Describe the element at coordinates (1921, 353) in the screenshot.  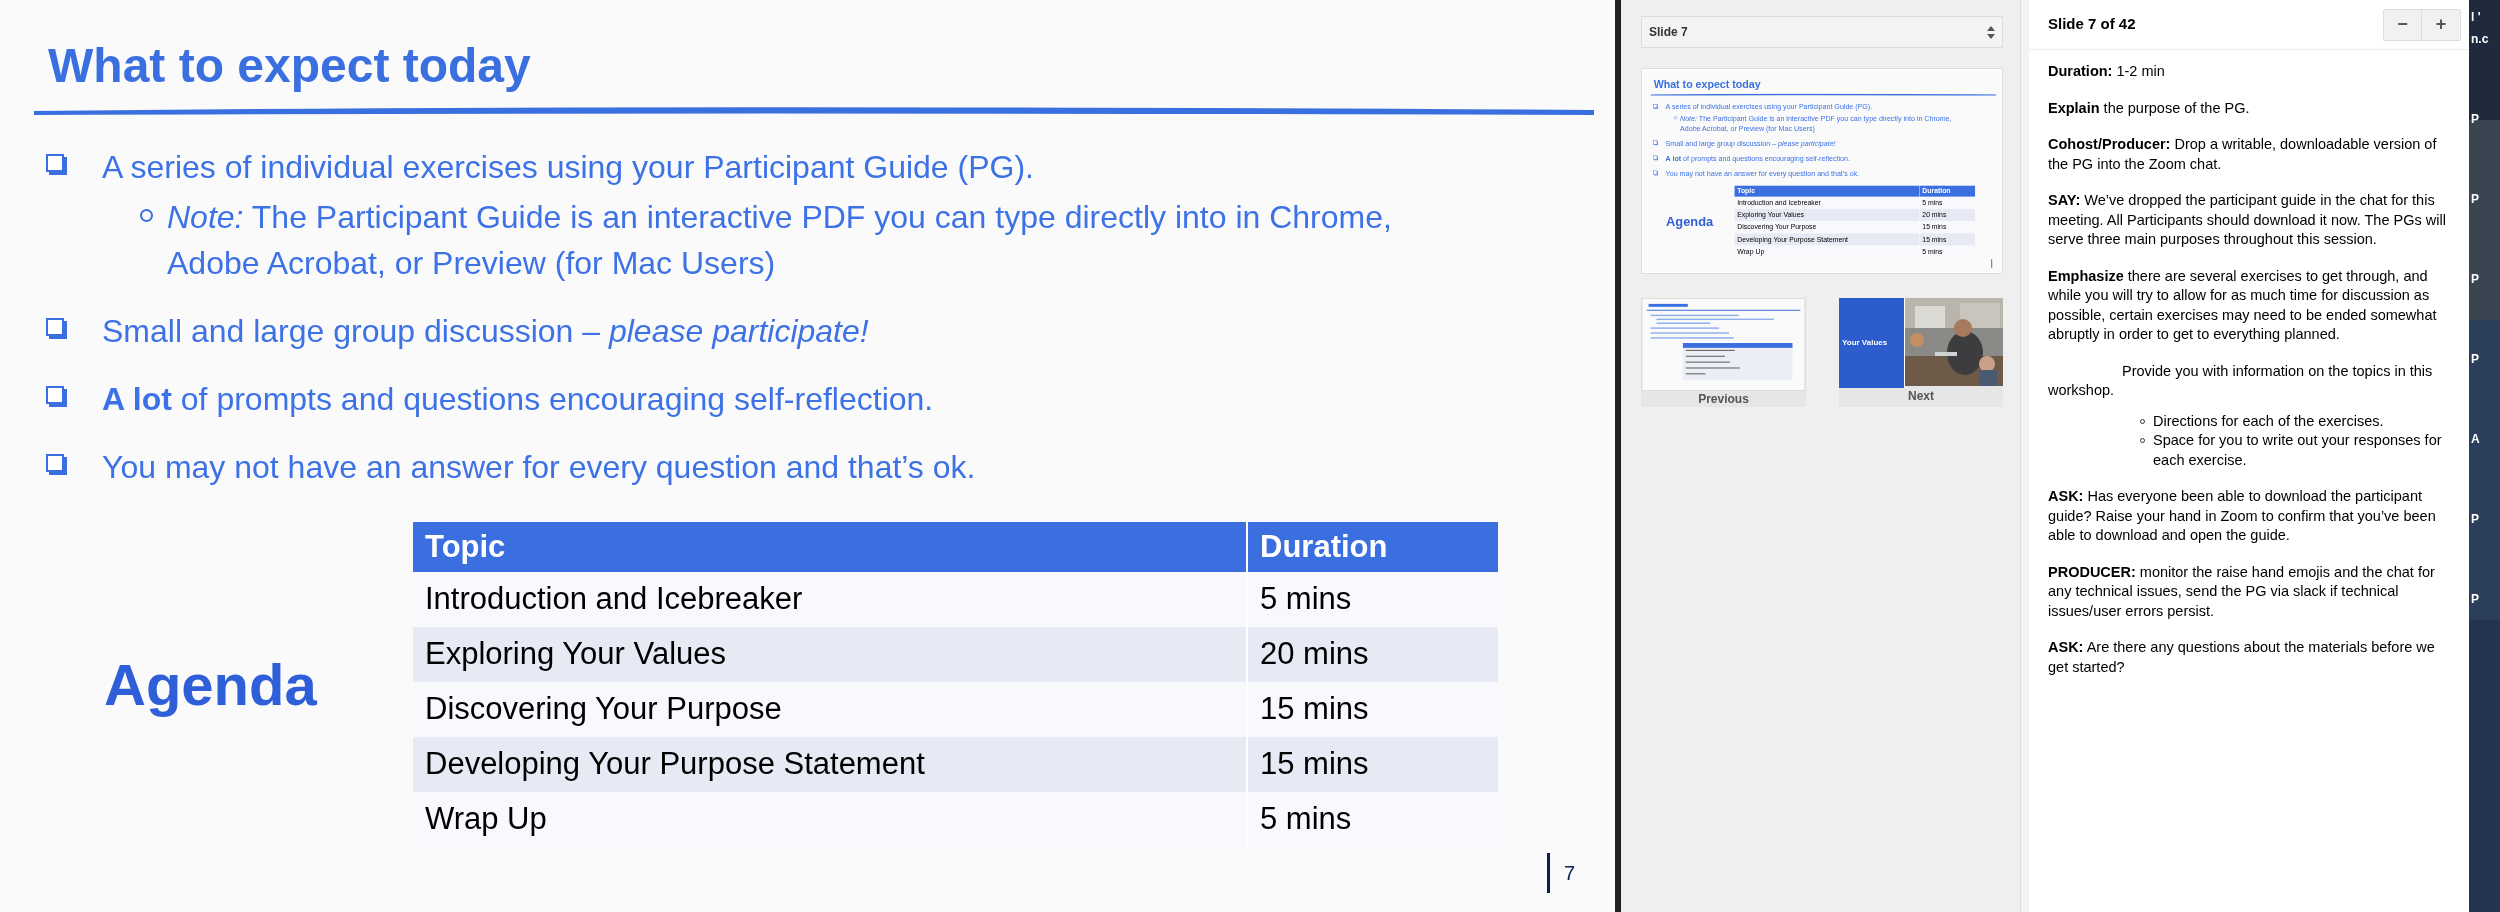
I see `next-slide-button: Your Values Next` at that location.